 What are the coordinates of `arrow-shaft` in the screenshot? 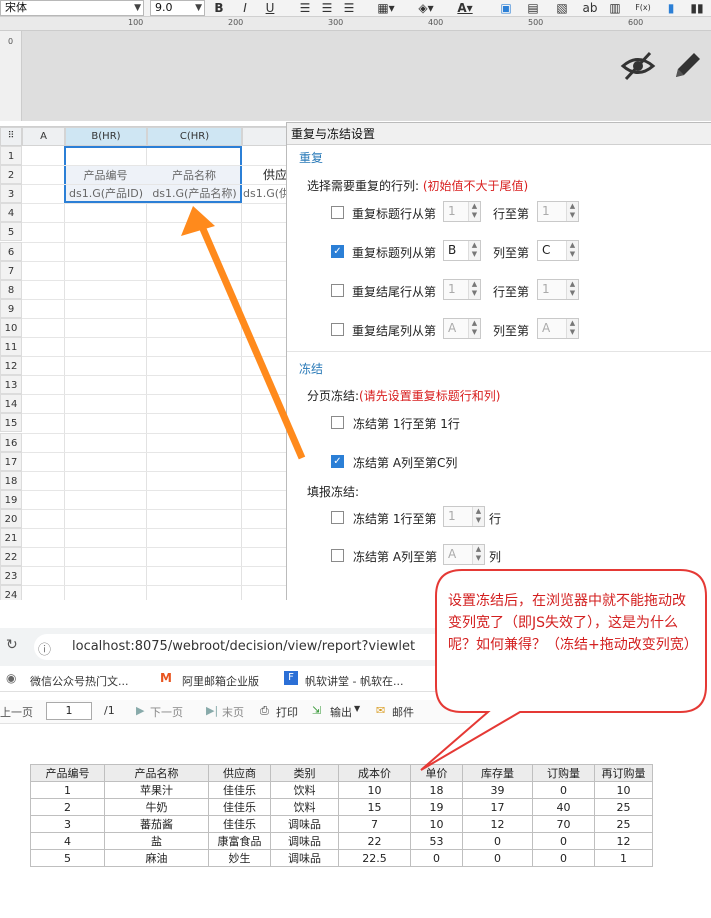 It's located at (251, 340).